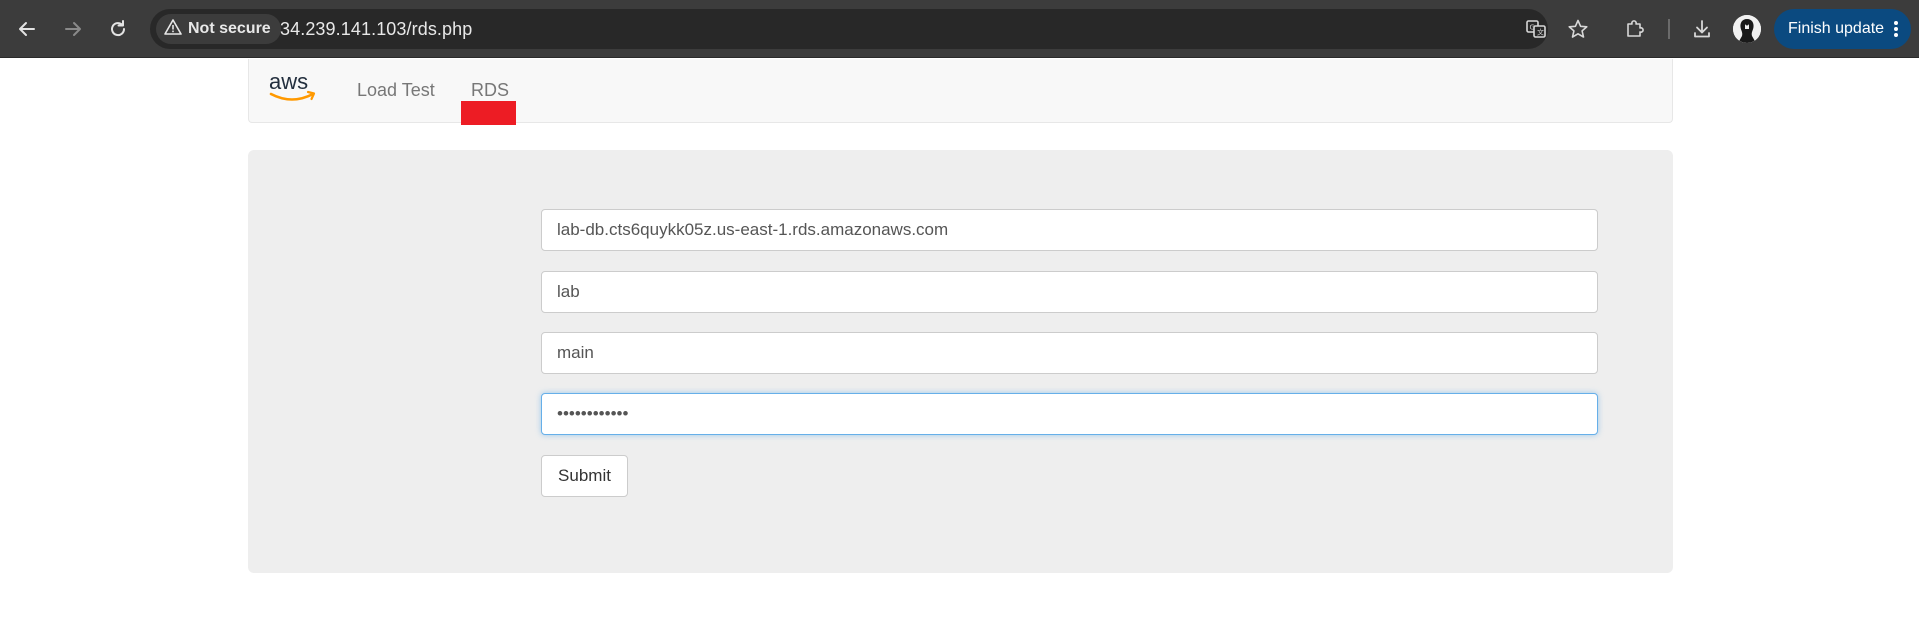  I want to click on username-input, so click(1069, 353).